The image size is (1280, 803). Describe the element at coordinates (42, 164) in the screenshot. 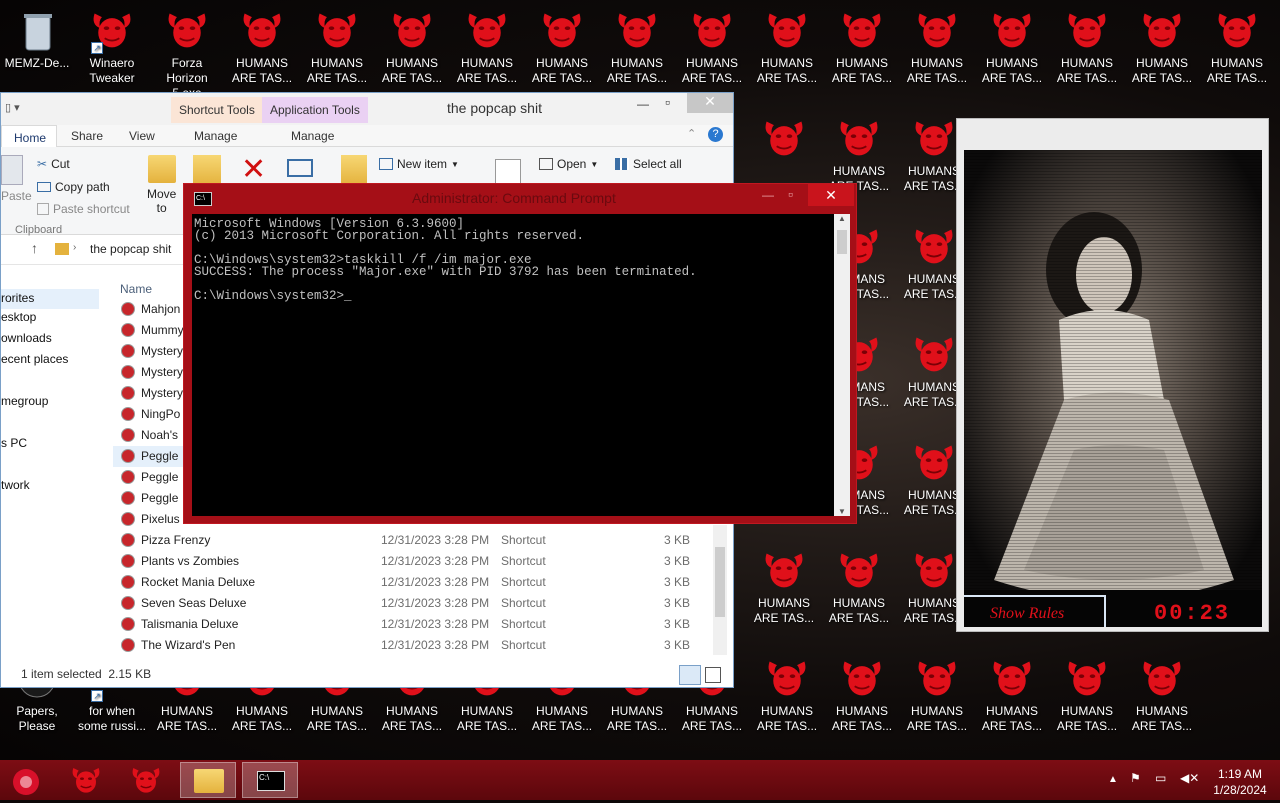

I see `scissors-icon: ✂` at that location.